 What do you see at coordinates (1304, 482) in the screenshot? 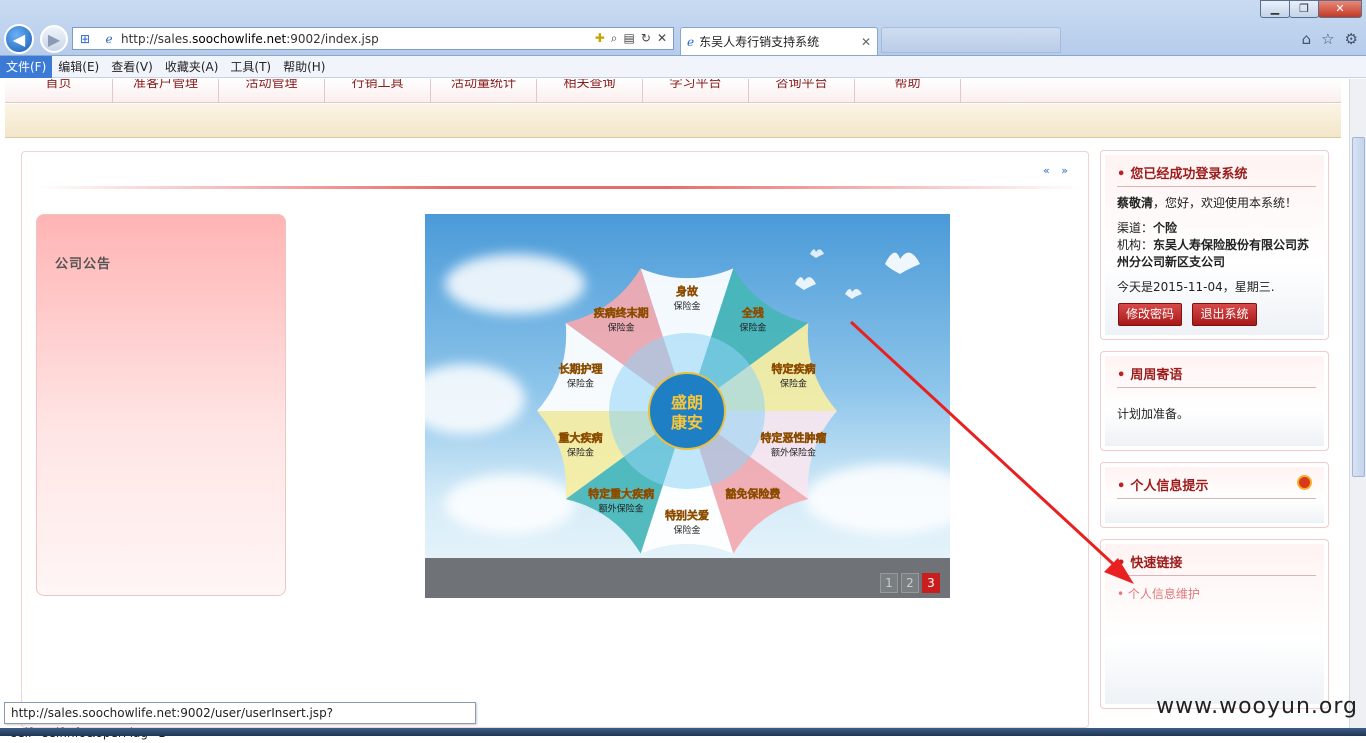
I see `refresh-badge-icon` at bounding box center [1304, 482].